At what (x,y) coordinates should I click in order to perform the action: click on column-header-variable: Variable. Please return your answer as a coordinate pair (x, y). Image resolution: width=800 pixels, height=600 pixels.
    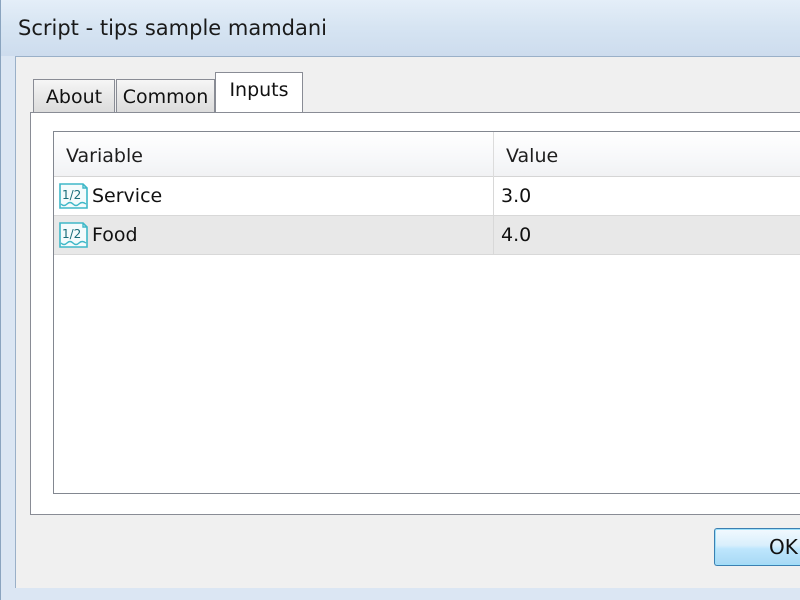
    Looking at the image, I should click on (274, 154).